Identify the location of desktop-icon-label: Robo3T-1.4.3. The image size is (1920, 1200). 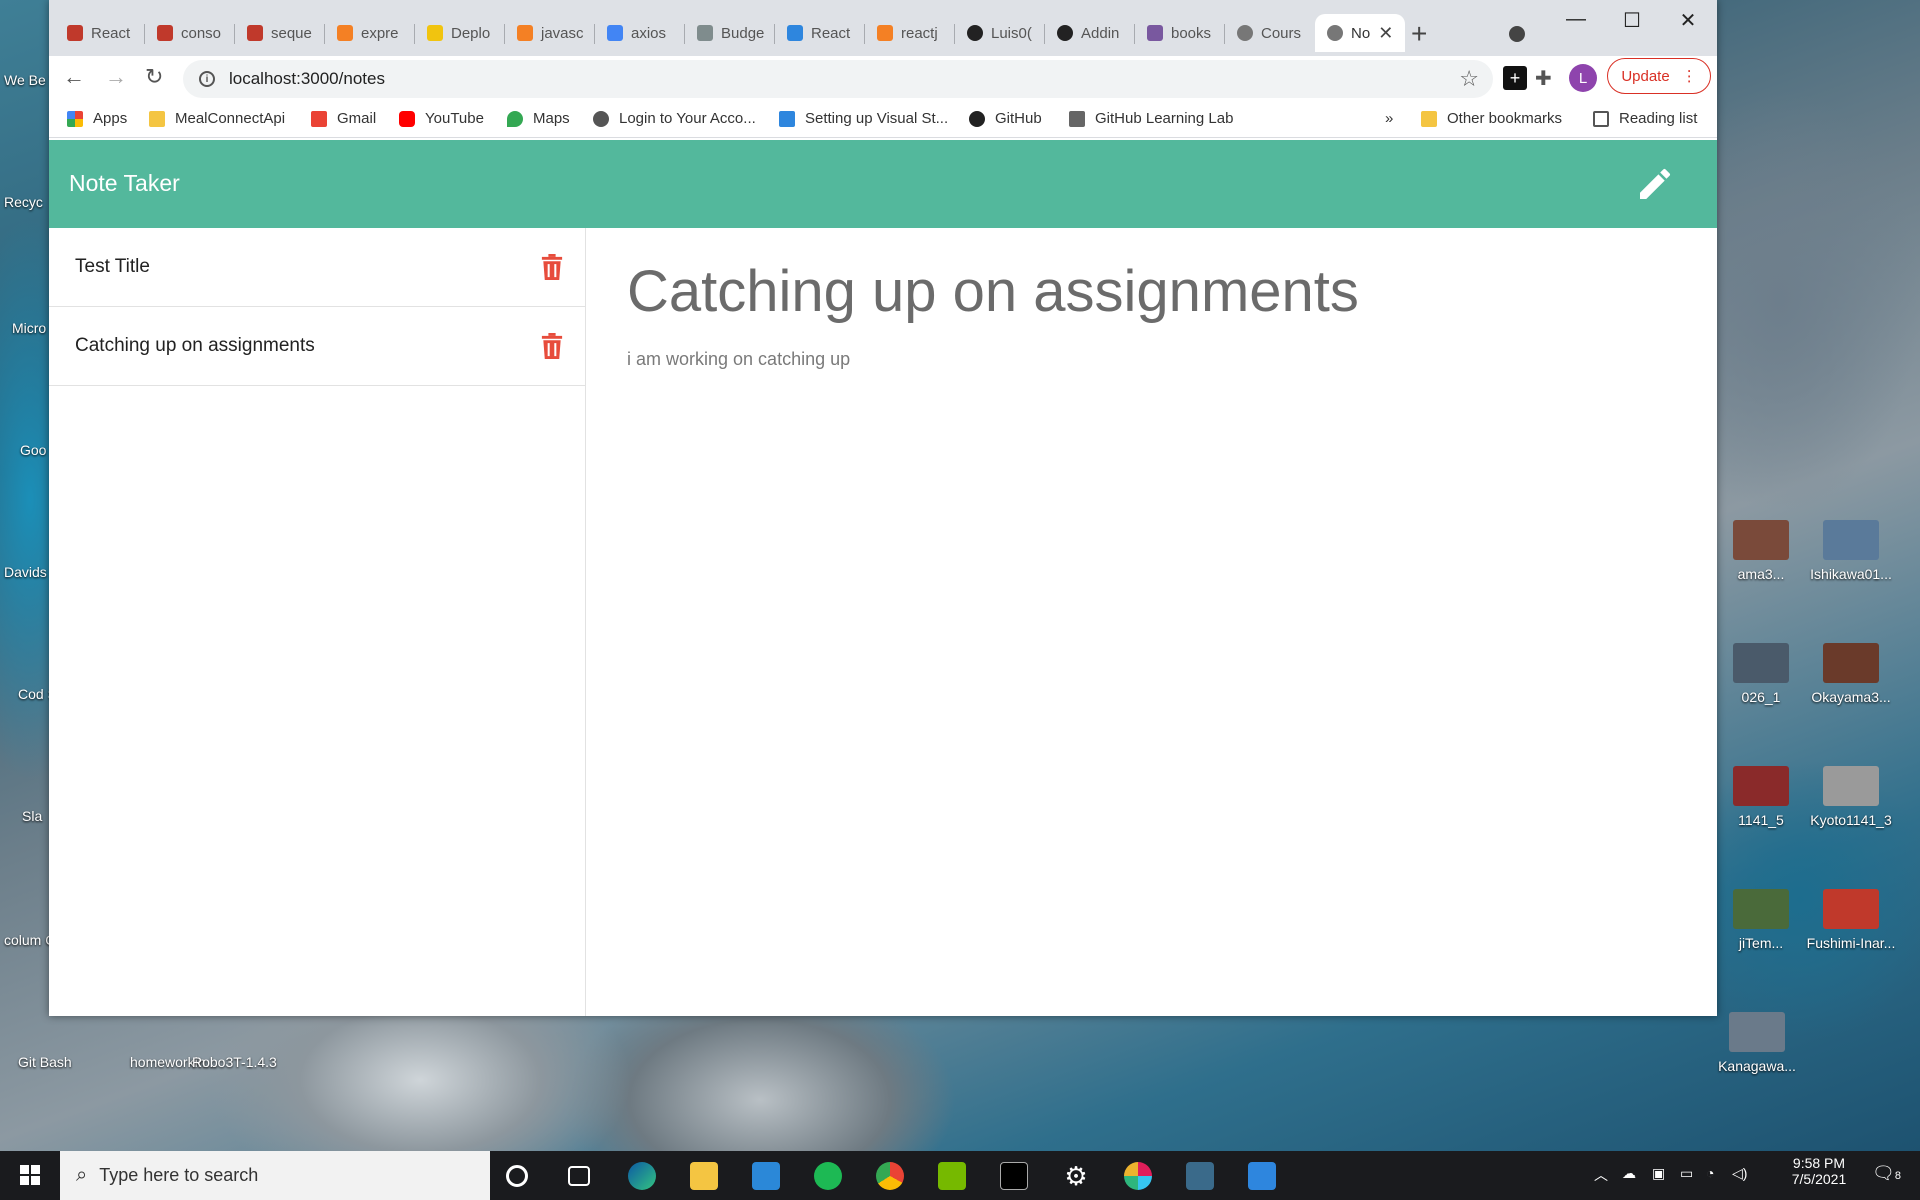
(234, 1062).